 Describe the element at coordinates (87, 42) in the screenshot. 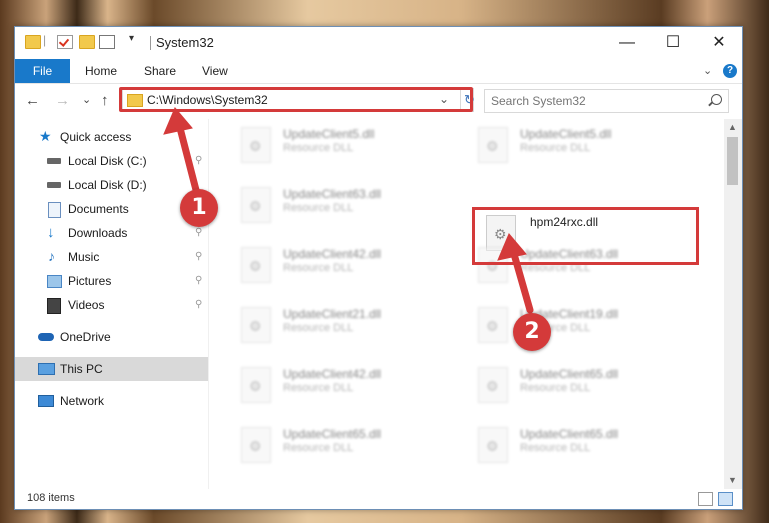

I see `new-folder-icon` at that location.